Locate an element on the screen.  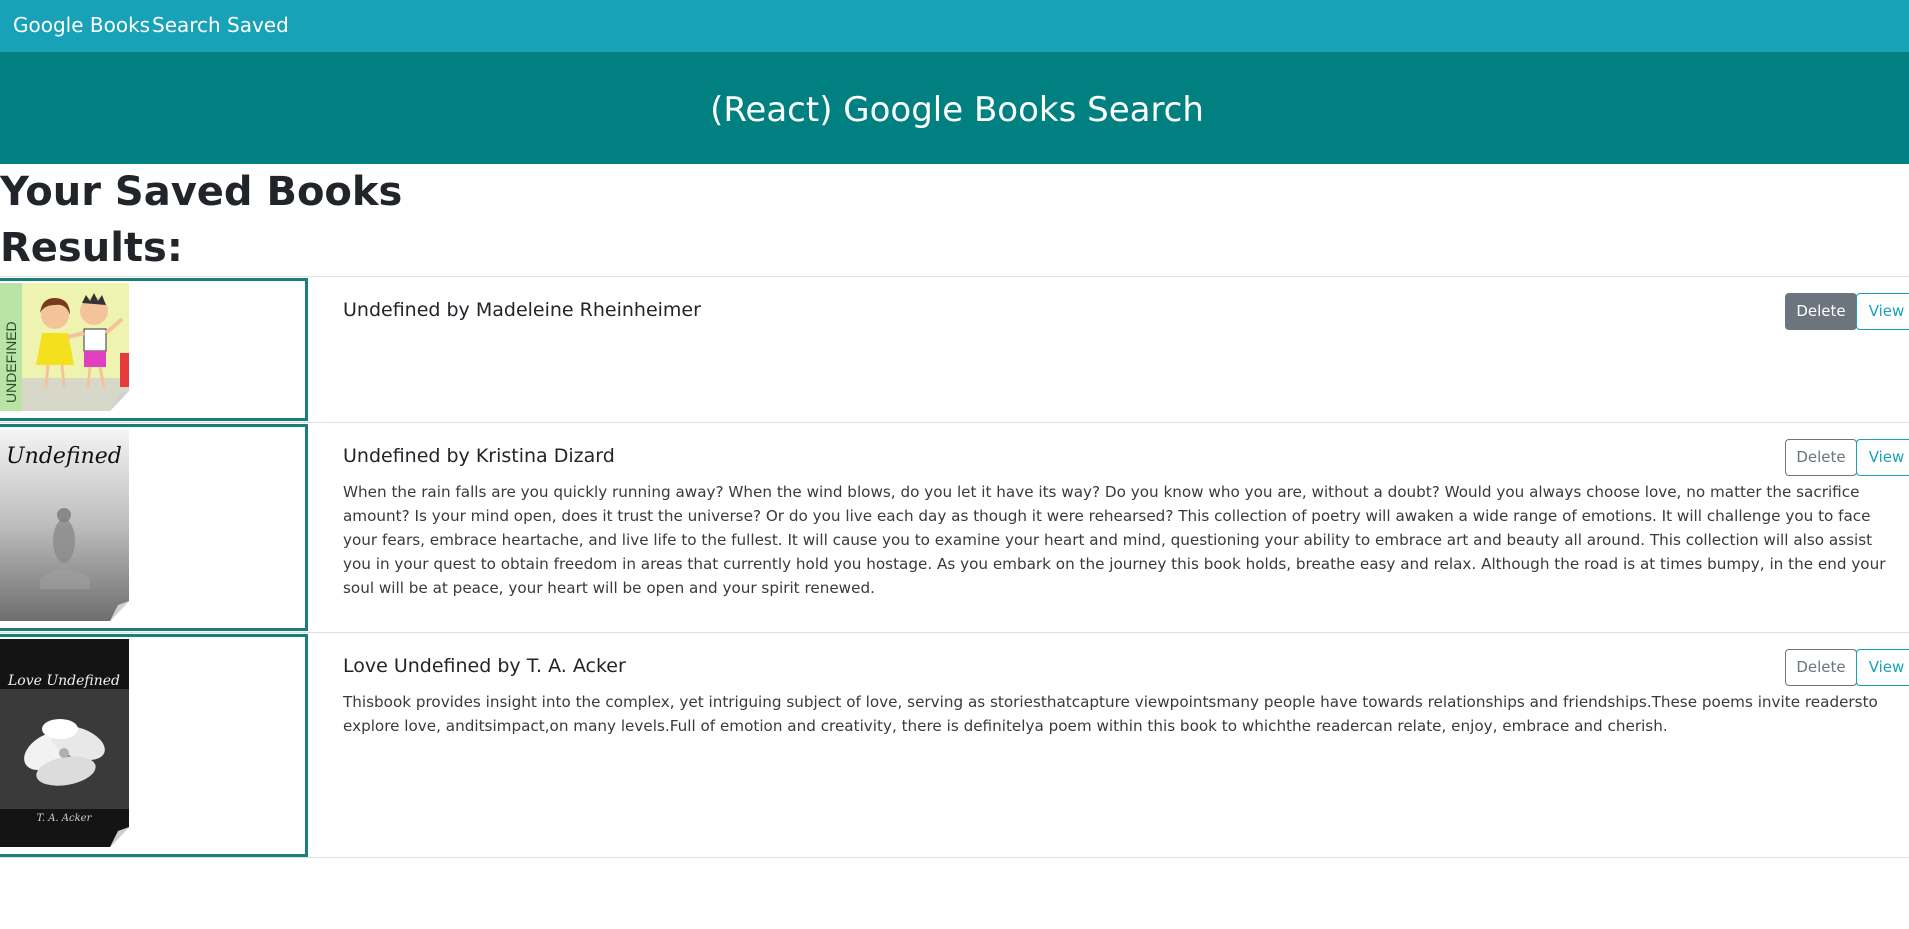
book-title: Undefined by Madeleine Rheinheimer is located at coordinates (522, 310).